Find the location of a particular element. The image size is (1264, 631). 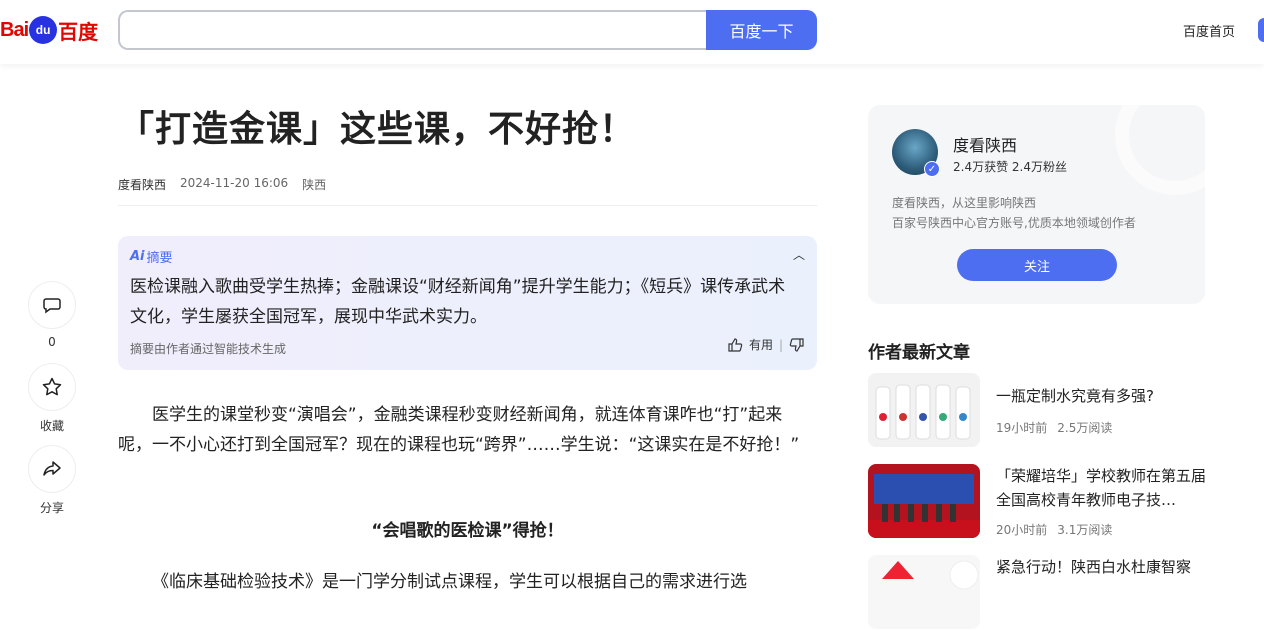

decoration is located at coordinates (1160, 150).